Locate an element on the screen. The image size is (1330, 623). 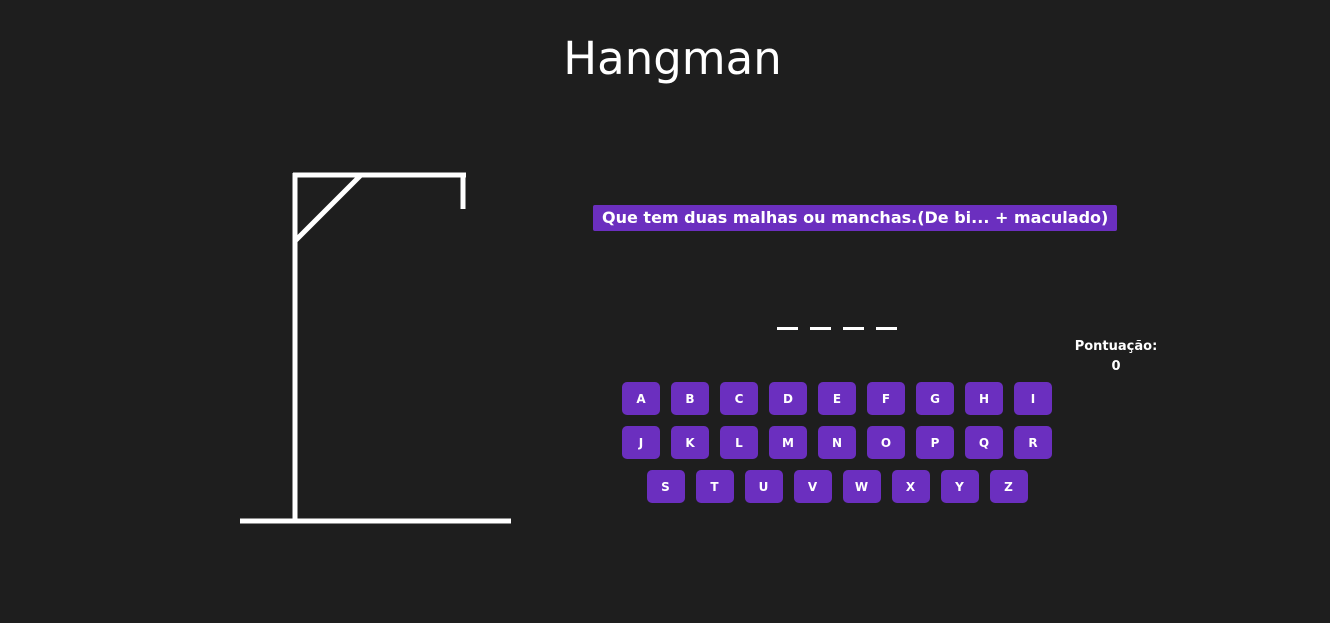
keyboard-row: STUVWXYZ is located at coordinates (837, 486).